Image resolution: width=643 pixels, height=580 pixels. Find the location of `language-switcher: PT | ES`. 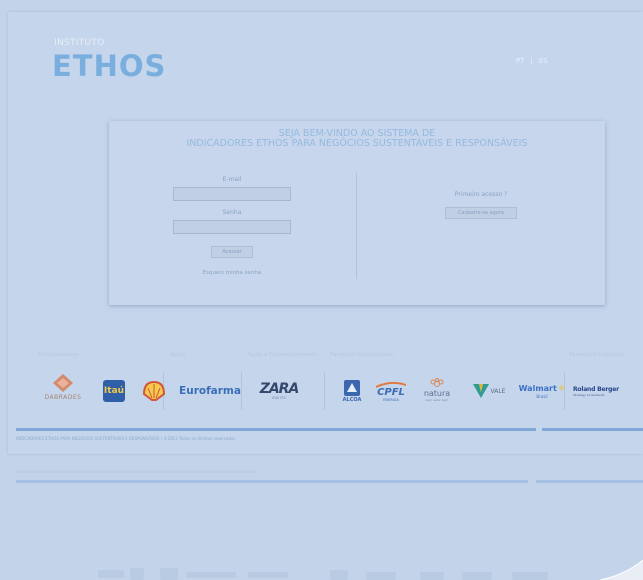

language-switcher: PT | ES is located at coordinates (532, 61).